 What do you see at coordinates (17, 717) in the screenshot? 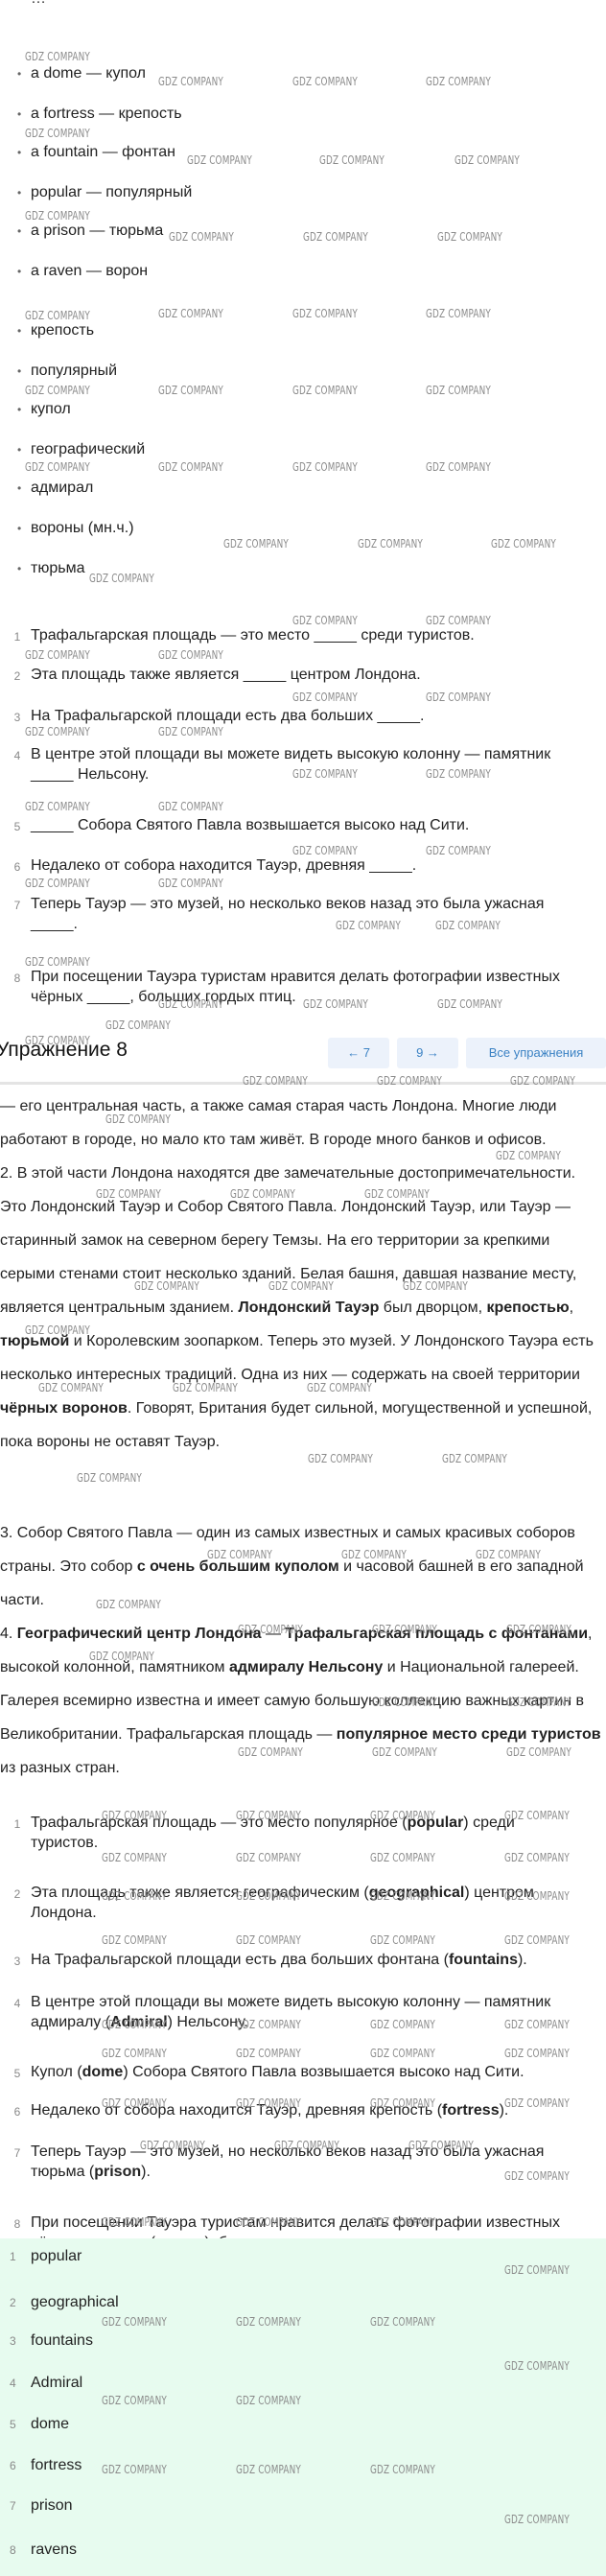
I see `item-number: 3` at bounding box center [17, 717].